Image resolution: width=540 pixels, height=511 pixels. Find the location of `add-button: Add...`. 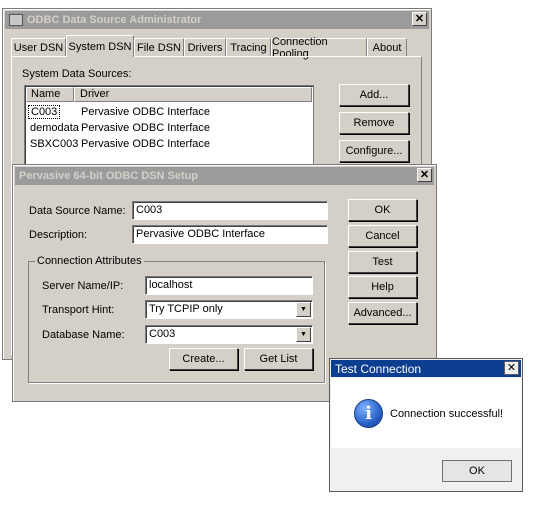

add-button: Add... is located at coordinates (374, 95).